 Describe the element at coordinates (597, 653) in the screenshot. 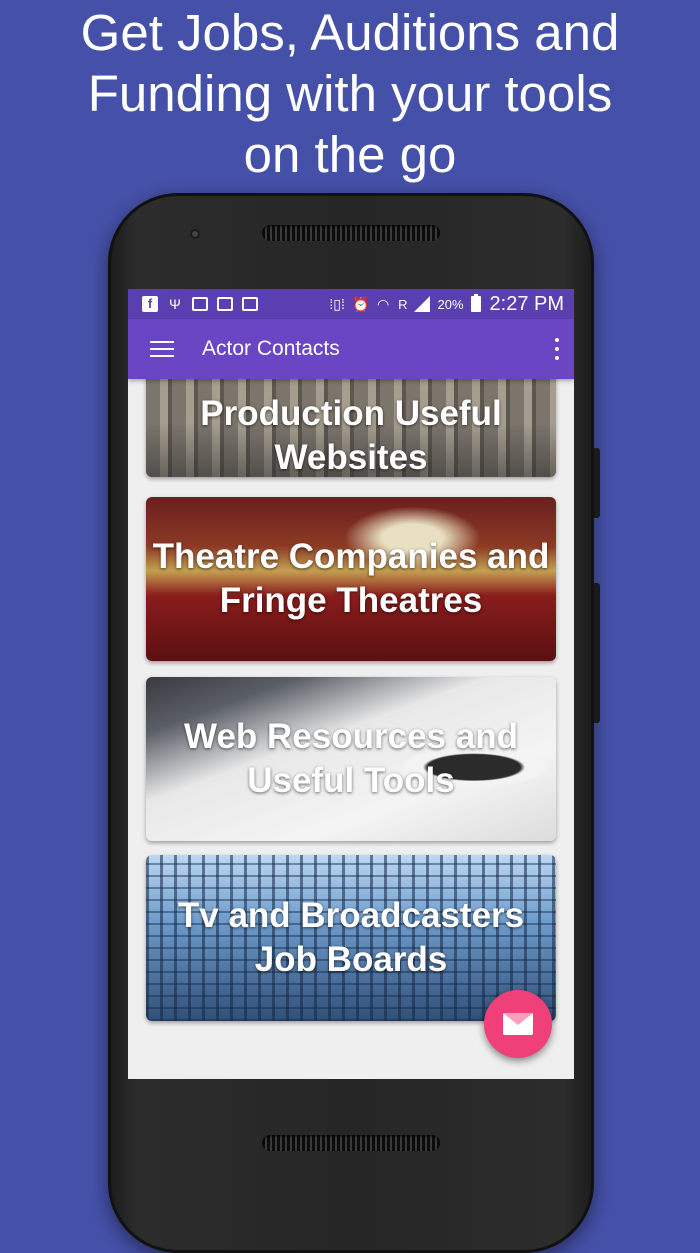

I see `power-button` at that location.